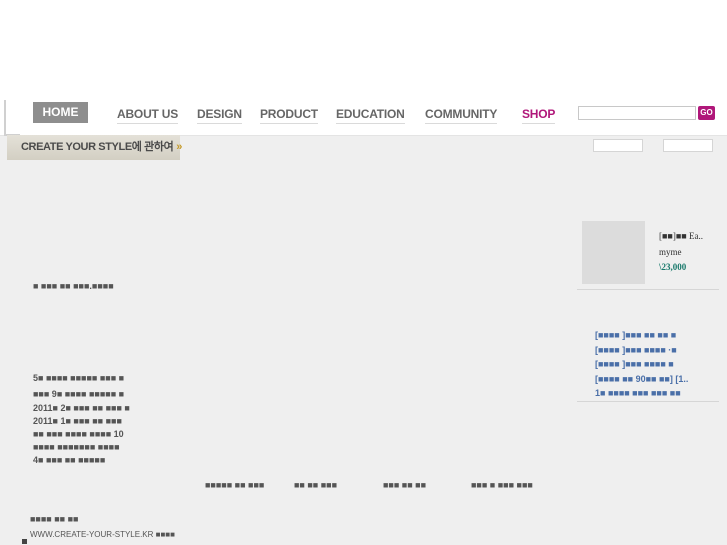 The height and width of the screenshot is (545, 727). Describe the element at coordinates (147, 115) in the screenshot. I see `nav-about-us: ABOUT US` at that location.